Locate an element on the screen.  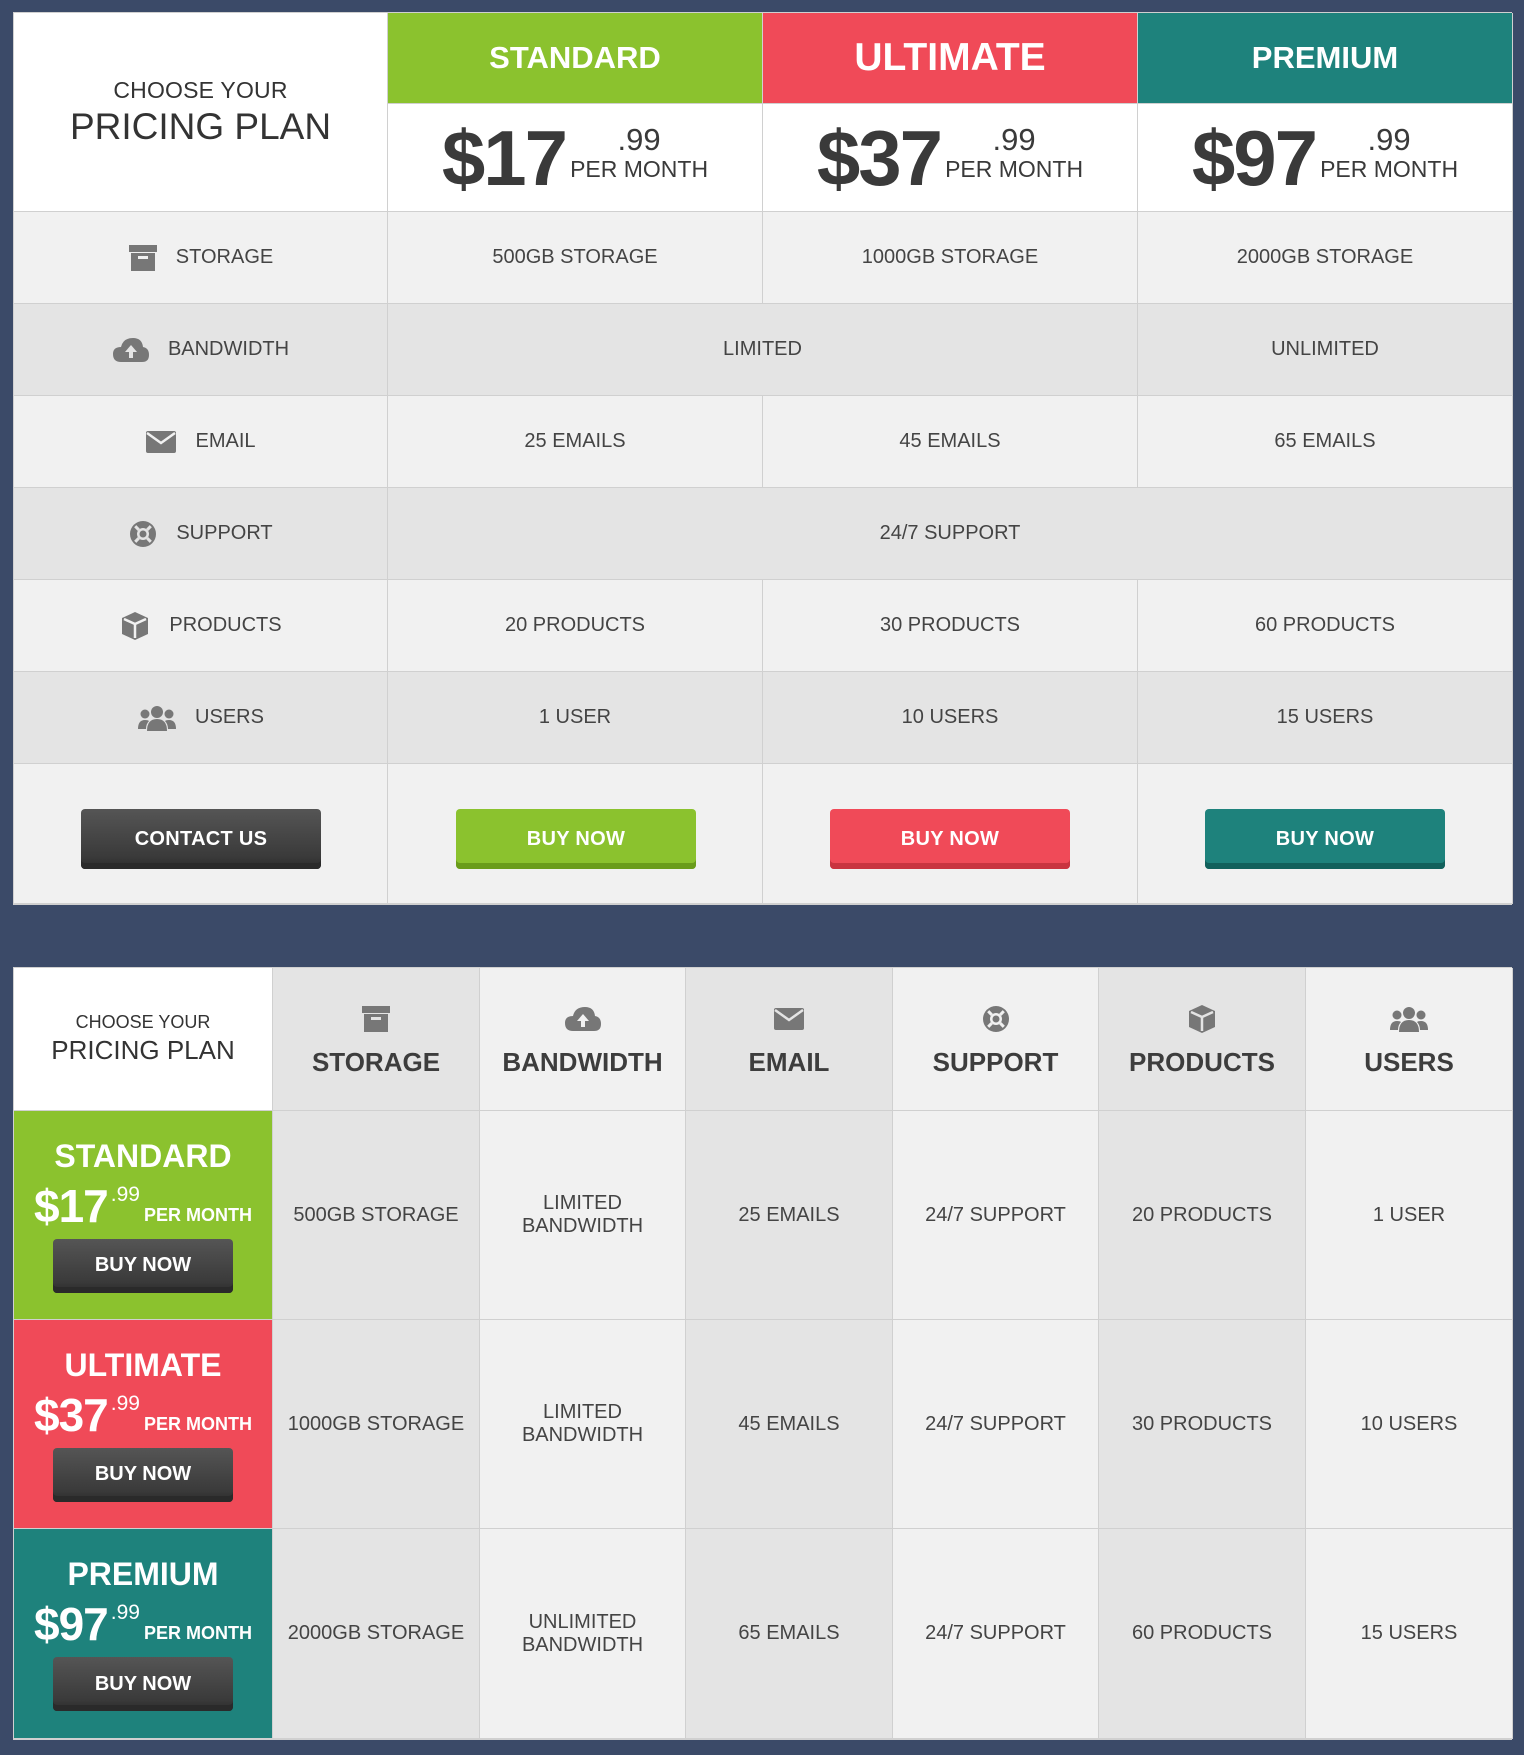
price-dollars: $17 is located at coordinates (504, 157).